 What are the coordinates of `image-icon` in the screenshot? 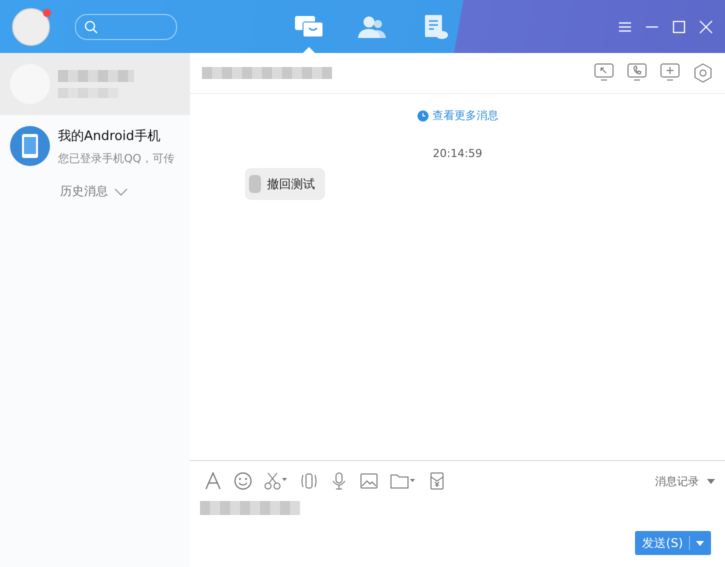 It's located at (369, 481).